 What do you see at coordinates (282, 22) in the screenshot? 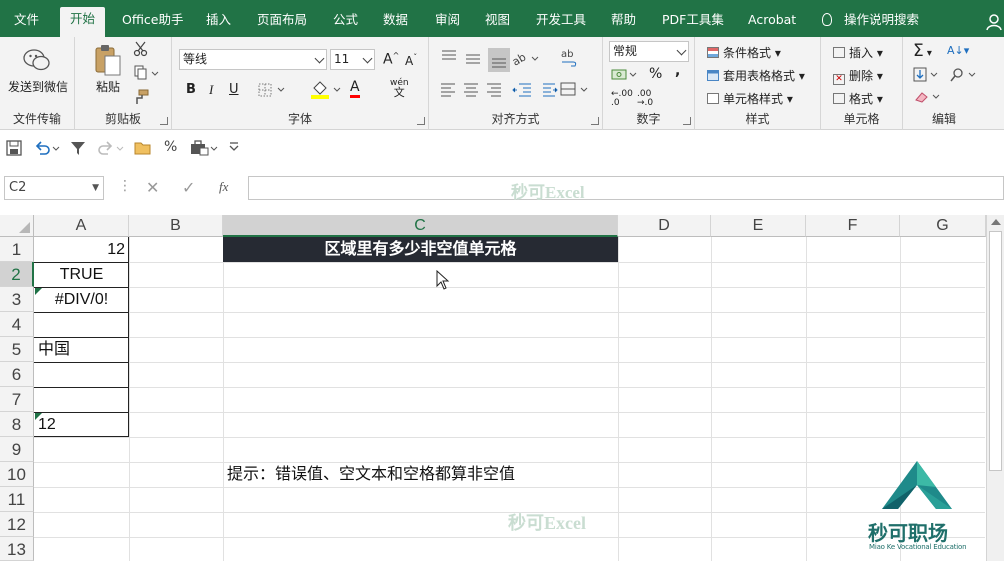
I see `tab-page-layout: 页面布局` at bounding box center [282, 22].